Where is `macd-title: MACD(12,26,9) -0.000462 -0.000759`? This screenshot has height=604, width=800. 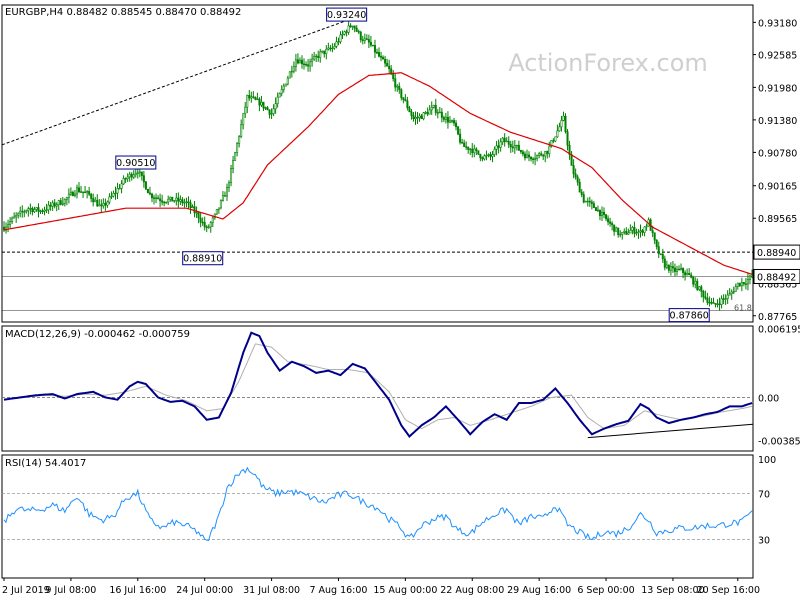
macd-title: MACD(12,26,9) -0.000462 -0.000759 is located at coordinates (97, 334).